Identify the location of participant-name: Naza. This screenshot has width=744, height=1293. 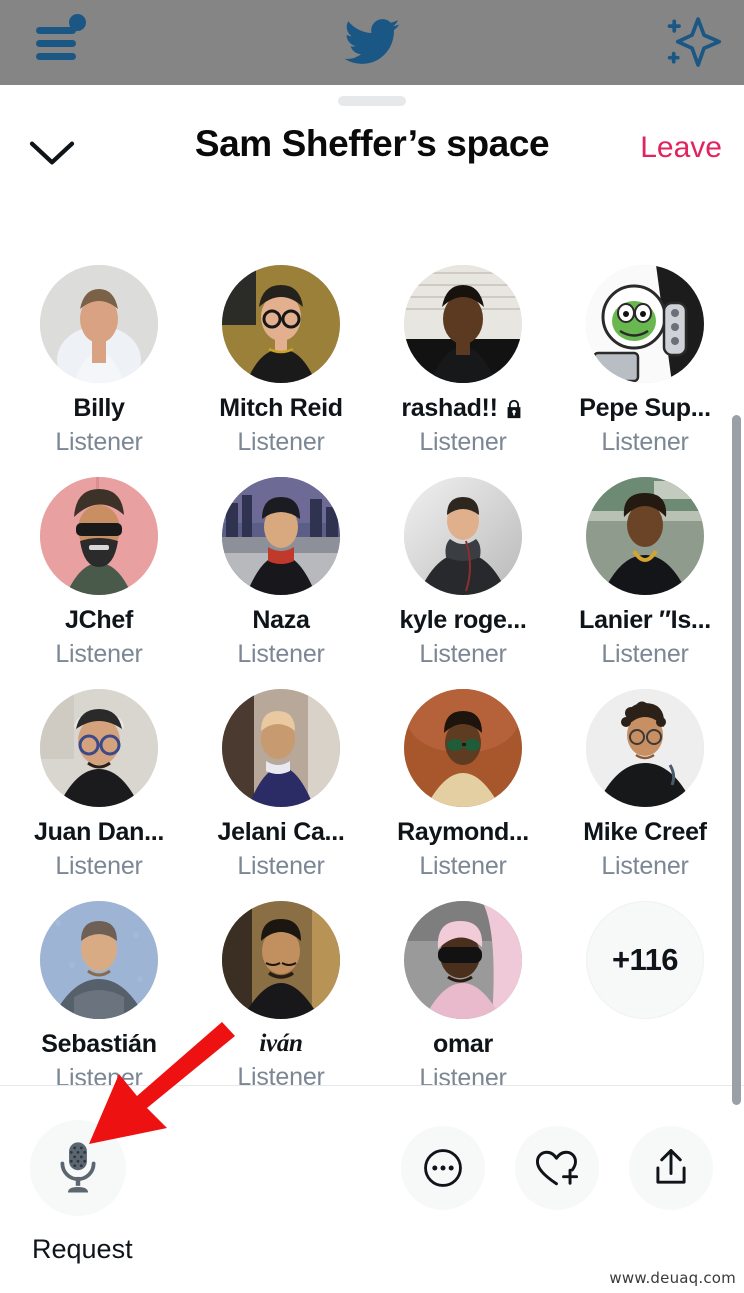
(281, 620).